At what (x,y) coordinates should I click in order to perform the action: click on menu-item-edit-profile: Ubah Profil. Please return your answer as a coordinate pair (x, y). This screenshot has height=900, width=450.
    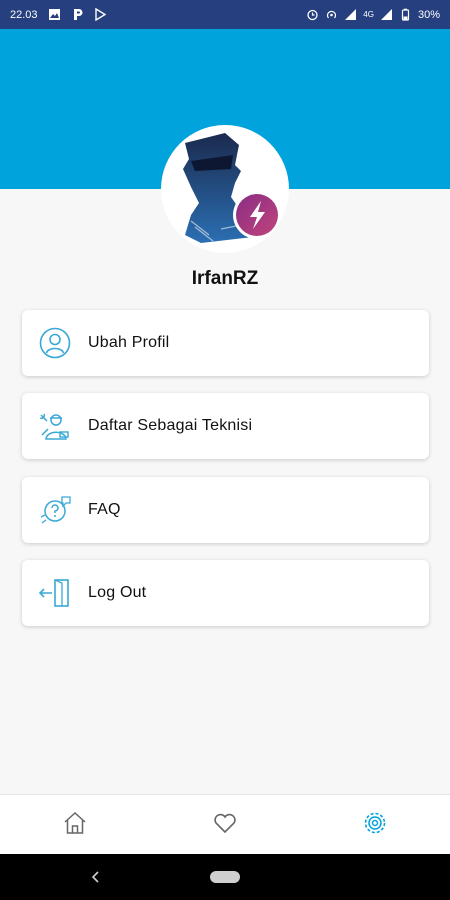
    Looking at the image, I should click on (225, 343).